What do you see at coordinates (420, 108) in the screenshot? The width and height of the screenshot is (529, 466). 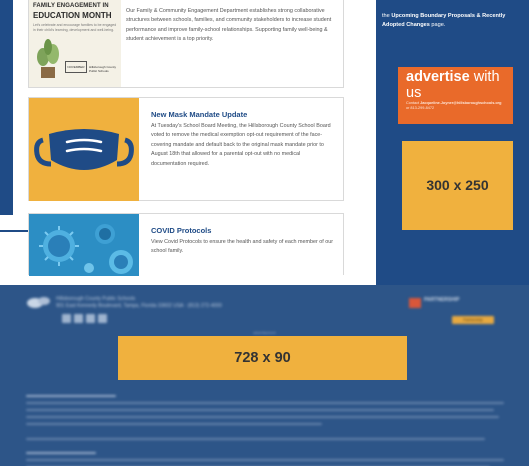 I see `advertise-phone: or 813-299-8472` at bounding box center [420, 108].